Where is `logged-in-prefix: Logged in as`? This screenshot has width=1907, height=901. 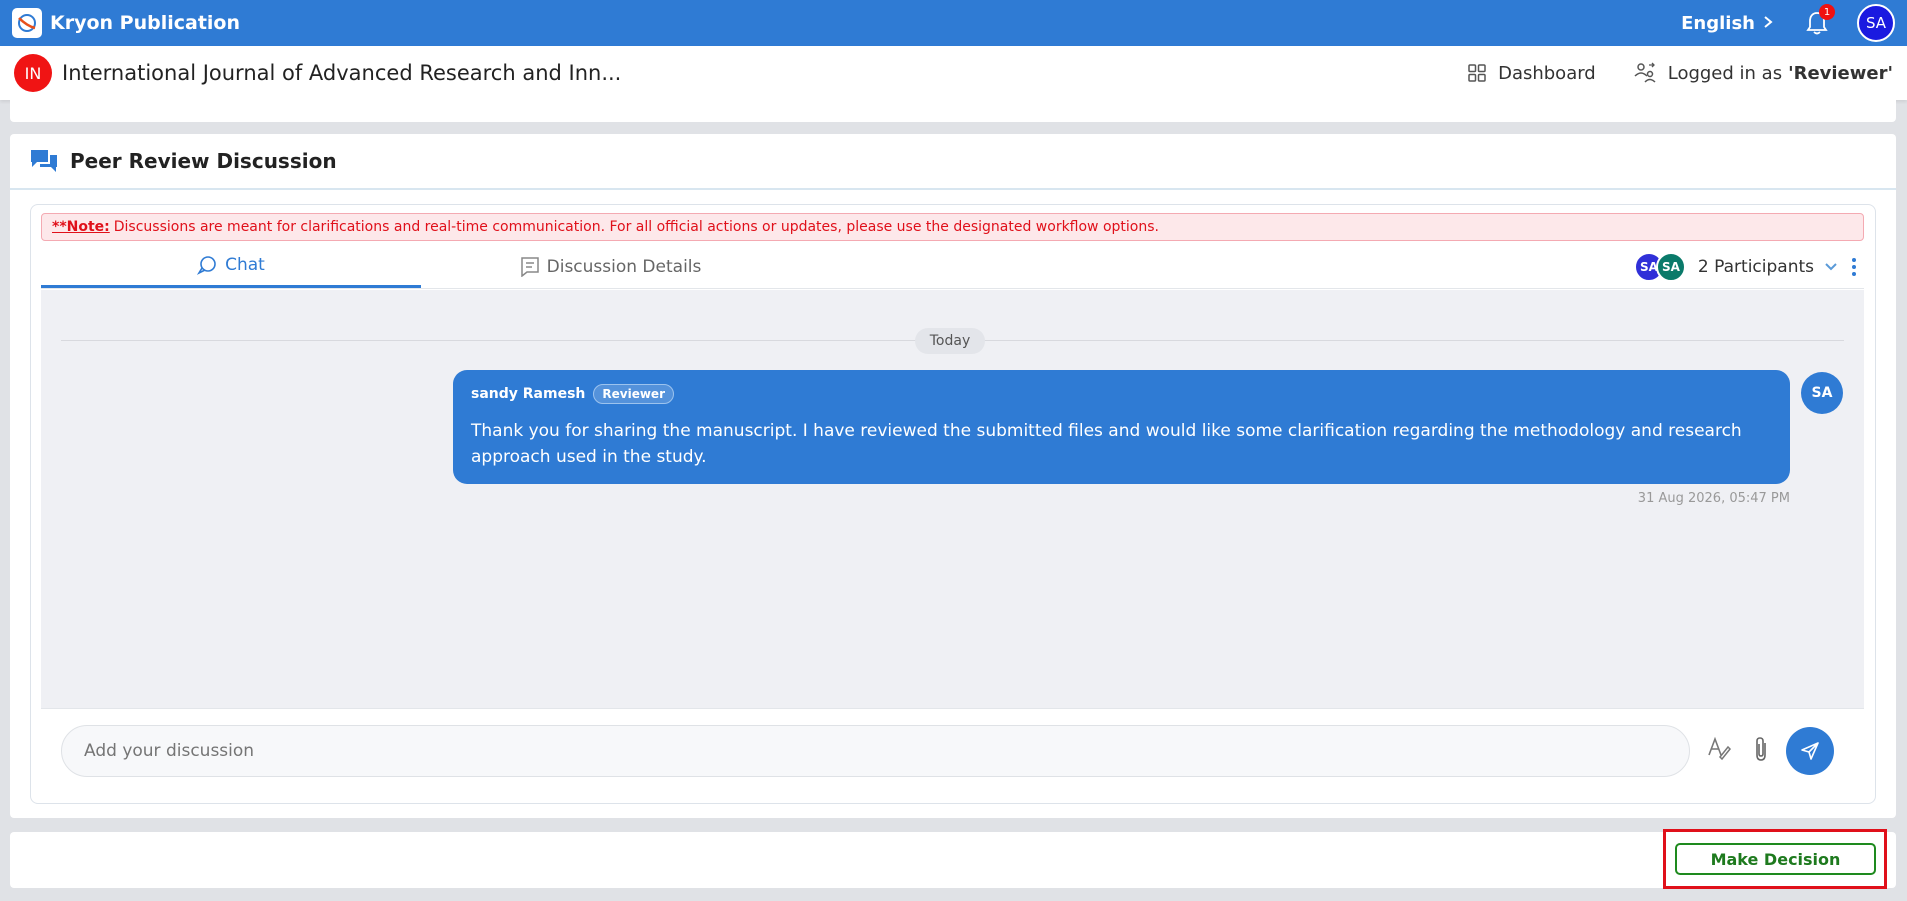 logged-in-prefix: Logged in as is located at coordinates (1725, 73).